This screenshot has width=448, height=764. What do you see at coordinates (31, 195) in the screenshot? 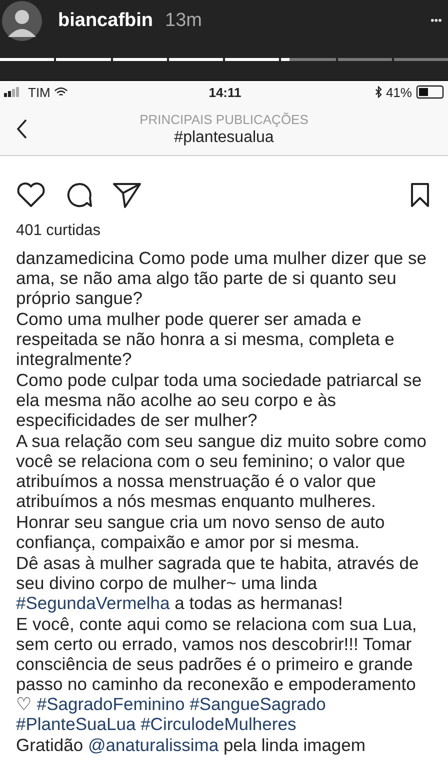
I see `heart-icon` at bounding box center [31, 195].